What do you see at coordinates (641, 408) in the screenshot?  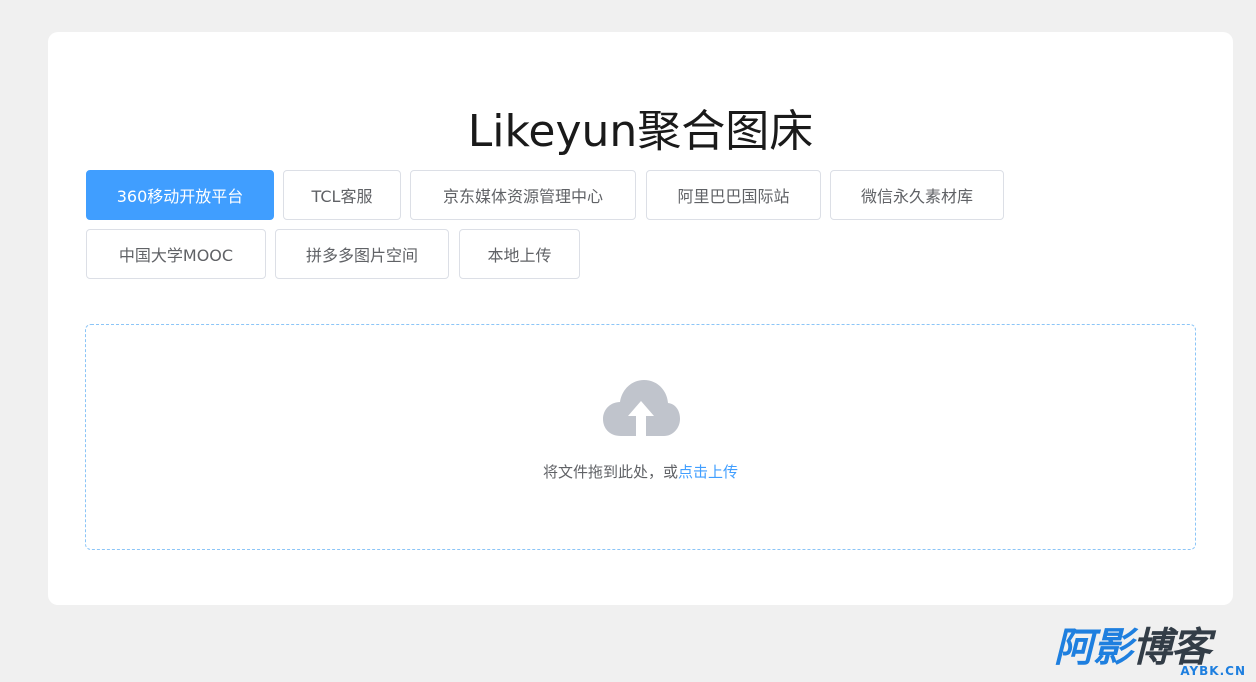 I see `cloud-upload-icon` at bounding box center [641, 408].